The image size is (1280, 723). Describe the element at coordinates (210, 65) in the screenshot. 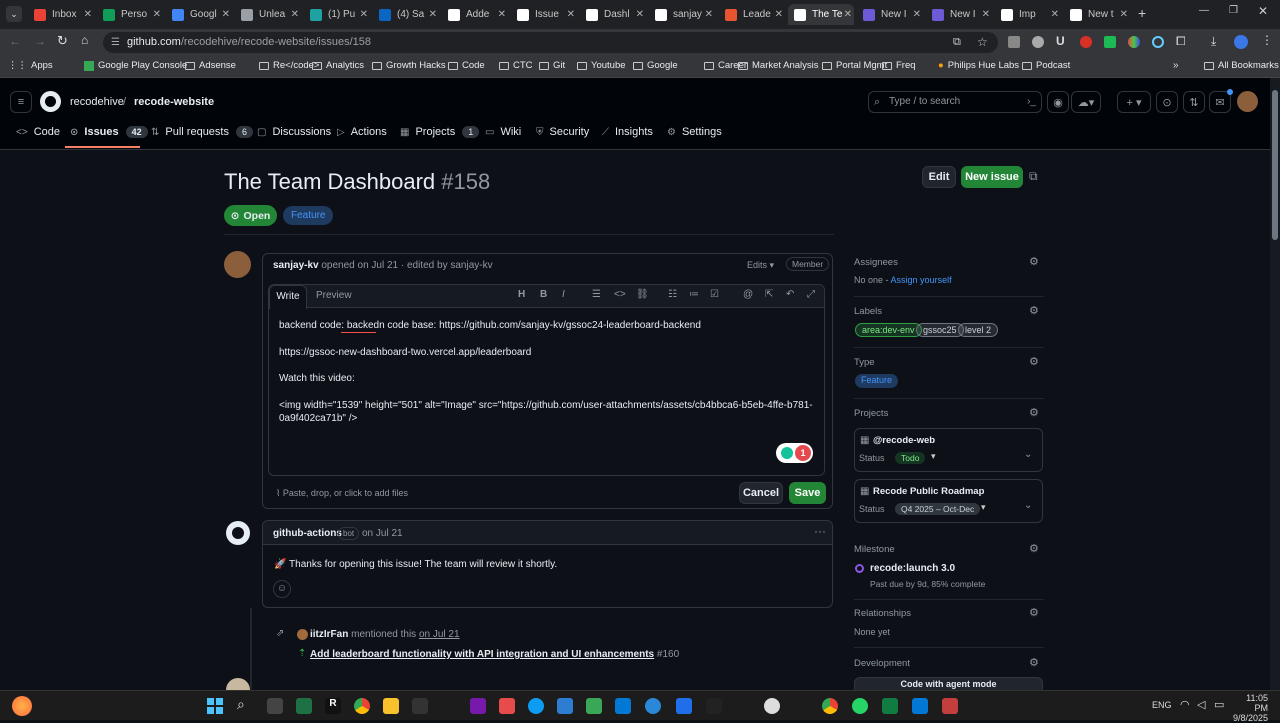

I see `bookmark-item: Adsense` at that location.